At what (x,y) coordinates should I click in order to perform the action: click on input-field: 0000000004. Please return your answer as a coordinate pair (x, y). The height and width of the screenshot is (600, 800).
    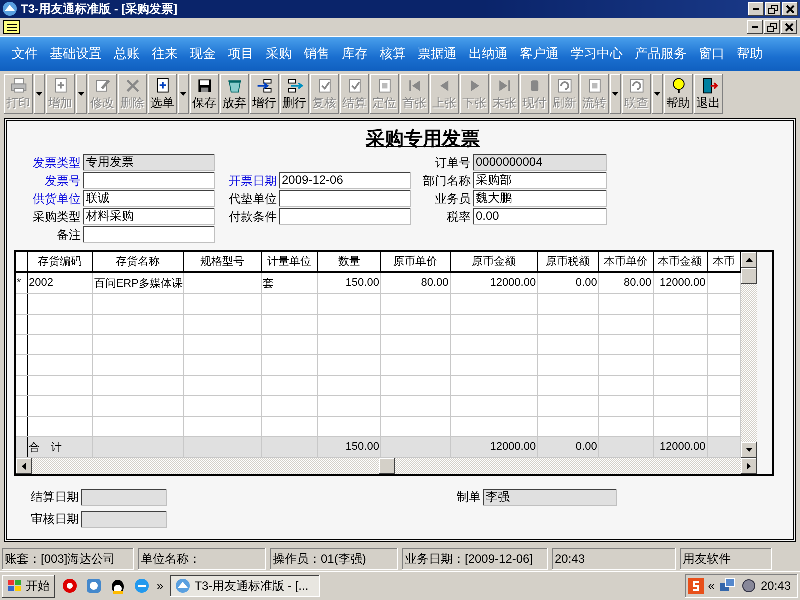
    Looking at the image, I should click on (540, 162).